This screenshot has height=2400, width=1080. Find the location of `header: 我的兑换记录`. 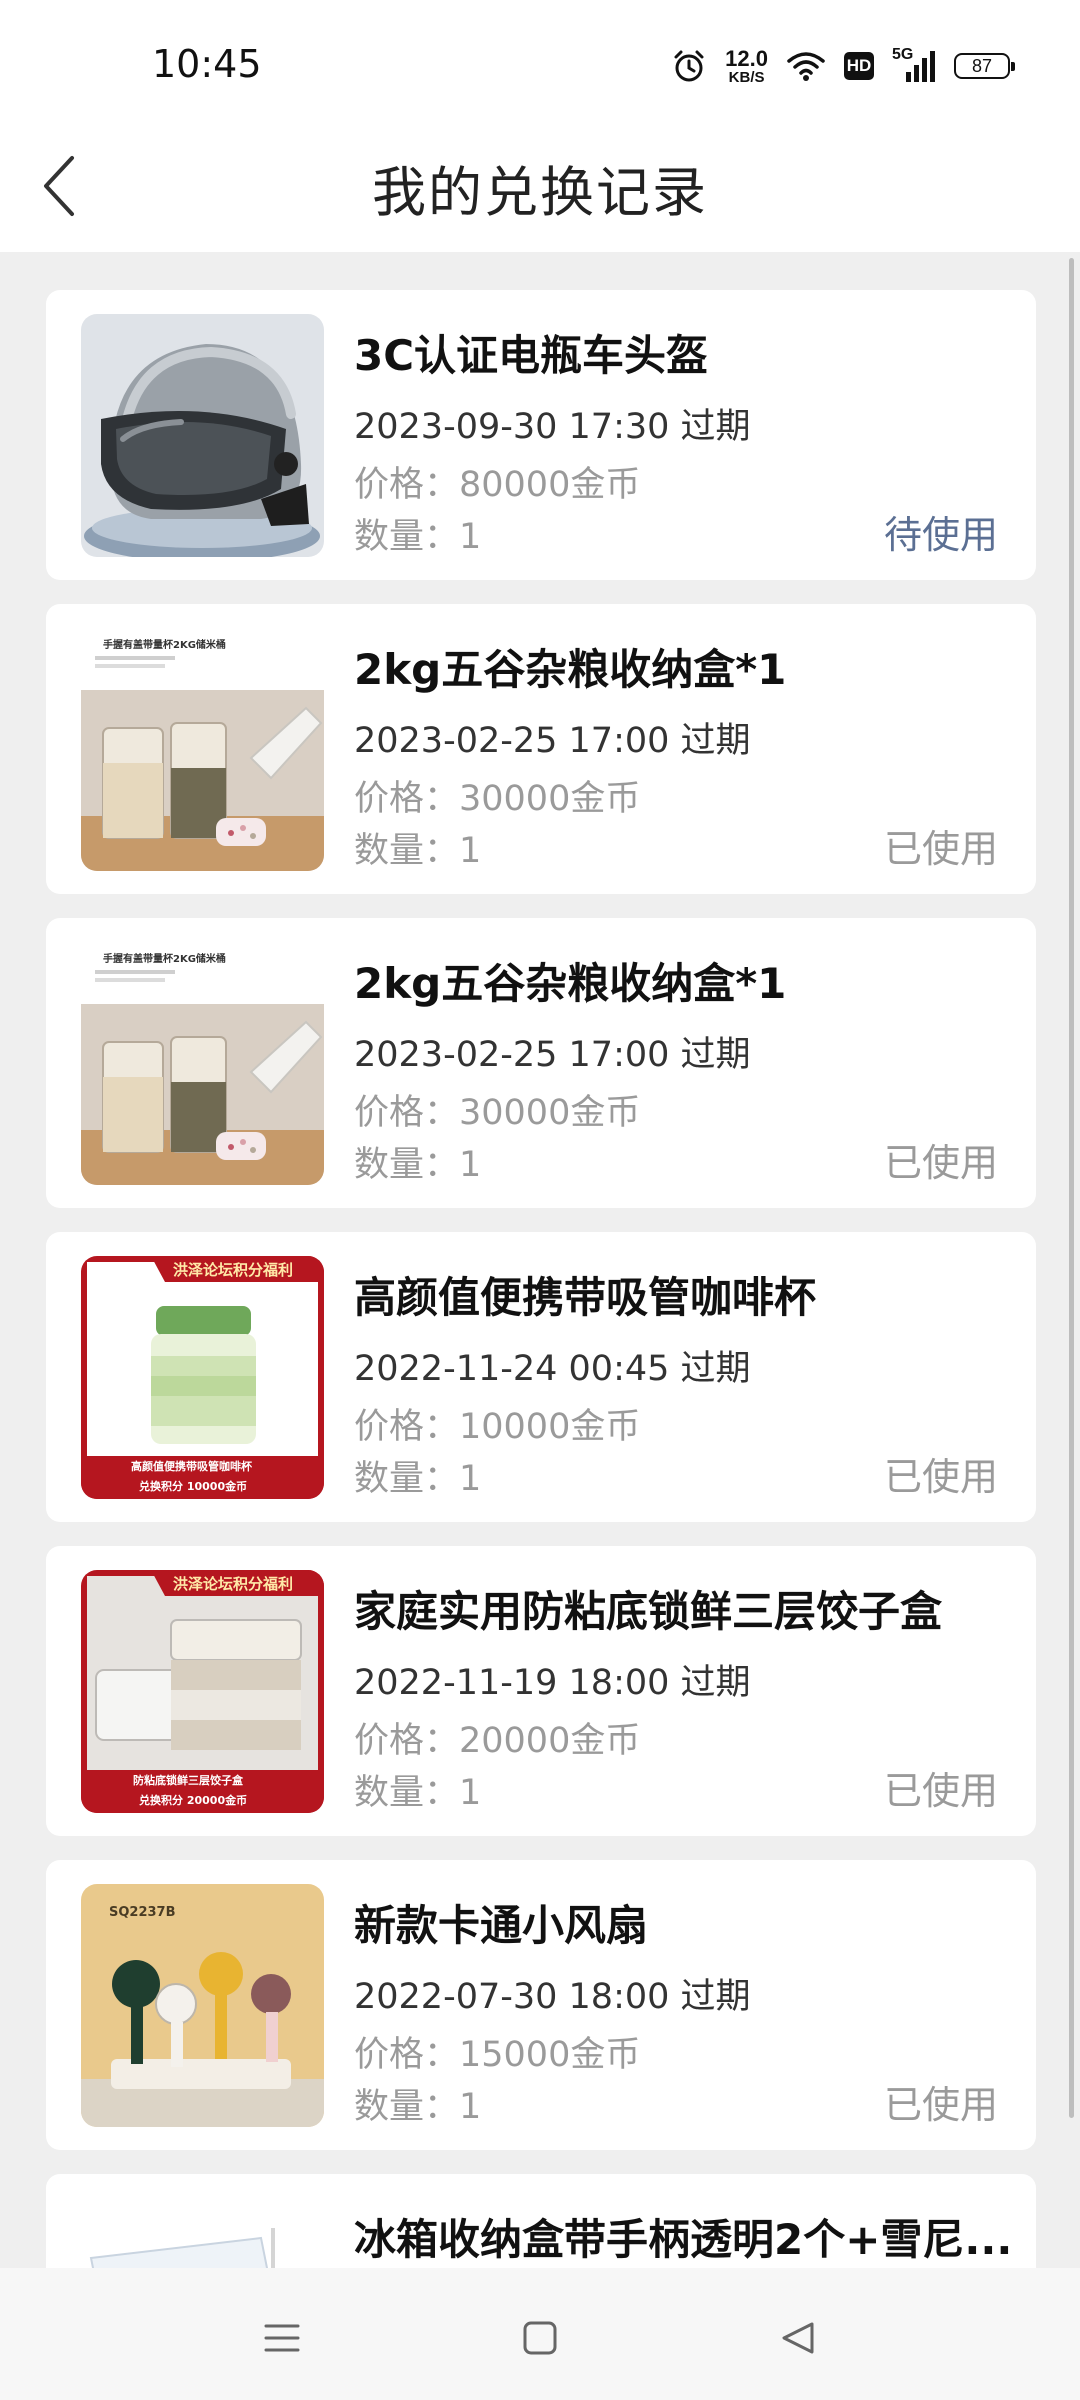

header: 我的兑换记录 is located at coordinates (540, 186).